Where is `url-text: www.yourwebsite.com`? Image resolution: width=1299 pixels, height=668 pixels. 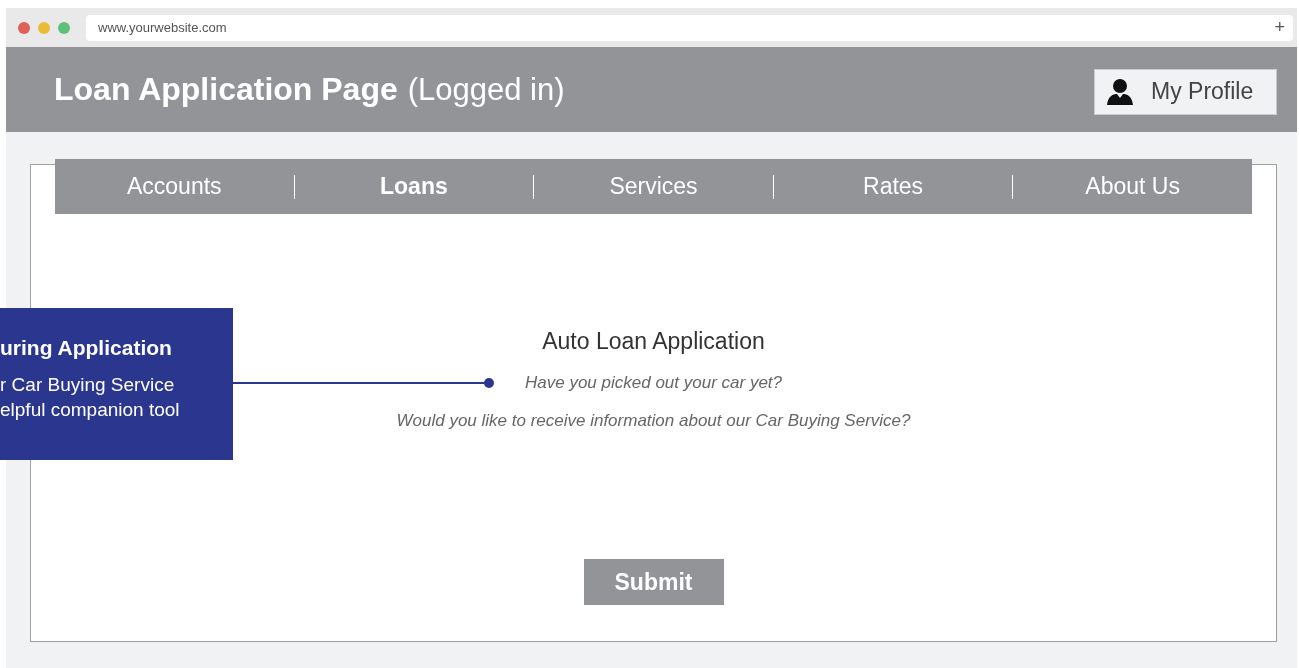 url-text: www.yourwebsite.com is located at coordinates (162, 27).